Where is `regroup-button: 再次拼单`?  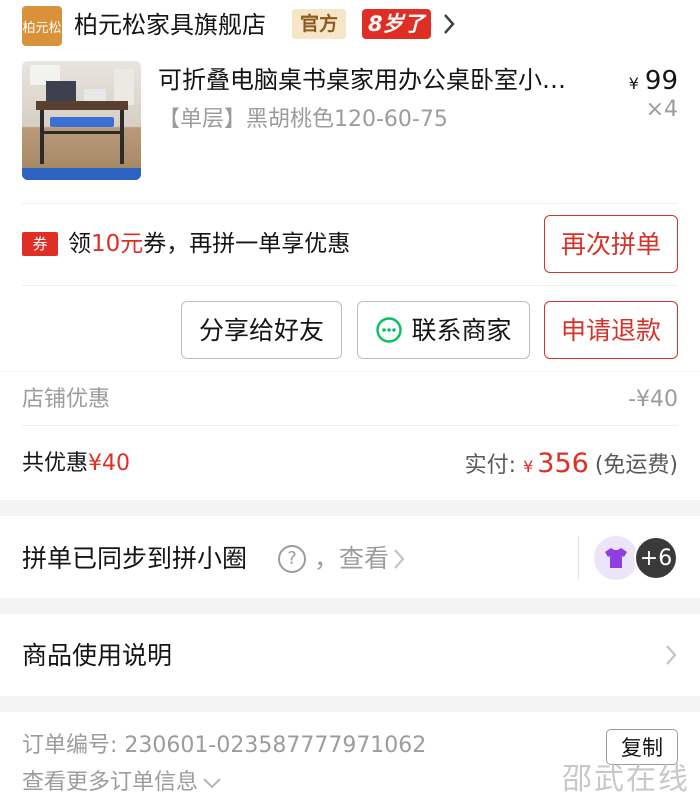
regroup-button: 再次拼单 is located at coordinates (611, 244).